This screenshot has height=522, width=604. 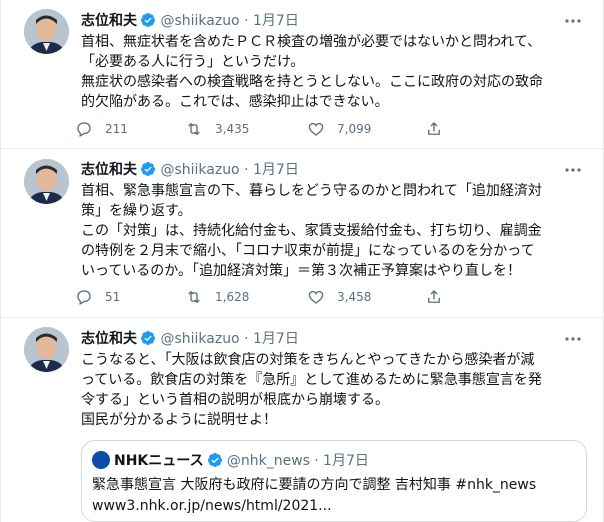 What do you see at coordinates (346, 461) in the screenshot?
I see `quoted-tweet-date: 1月7日` at bounding box center [346, 461].